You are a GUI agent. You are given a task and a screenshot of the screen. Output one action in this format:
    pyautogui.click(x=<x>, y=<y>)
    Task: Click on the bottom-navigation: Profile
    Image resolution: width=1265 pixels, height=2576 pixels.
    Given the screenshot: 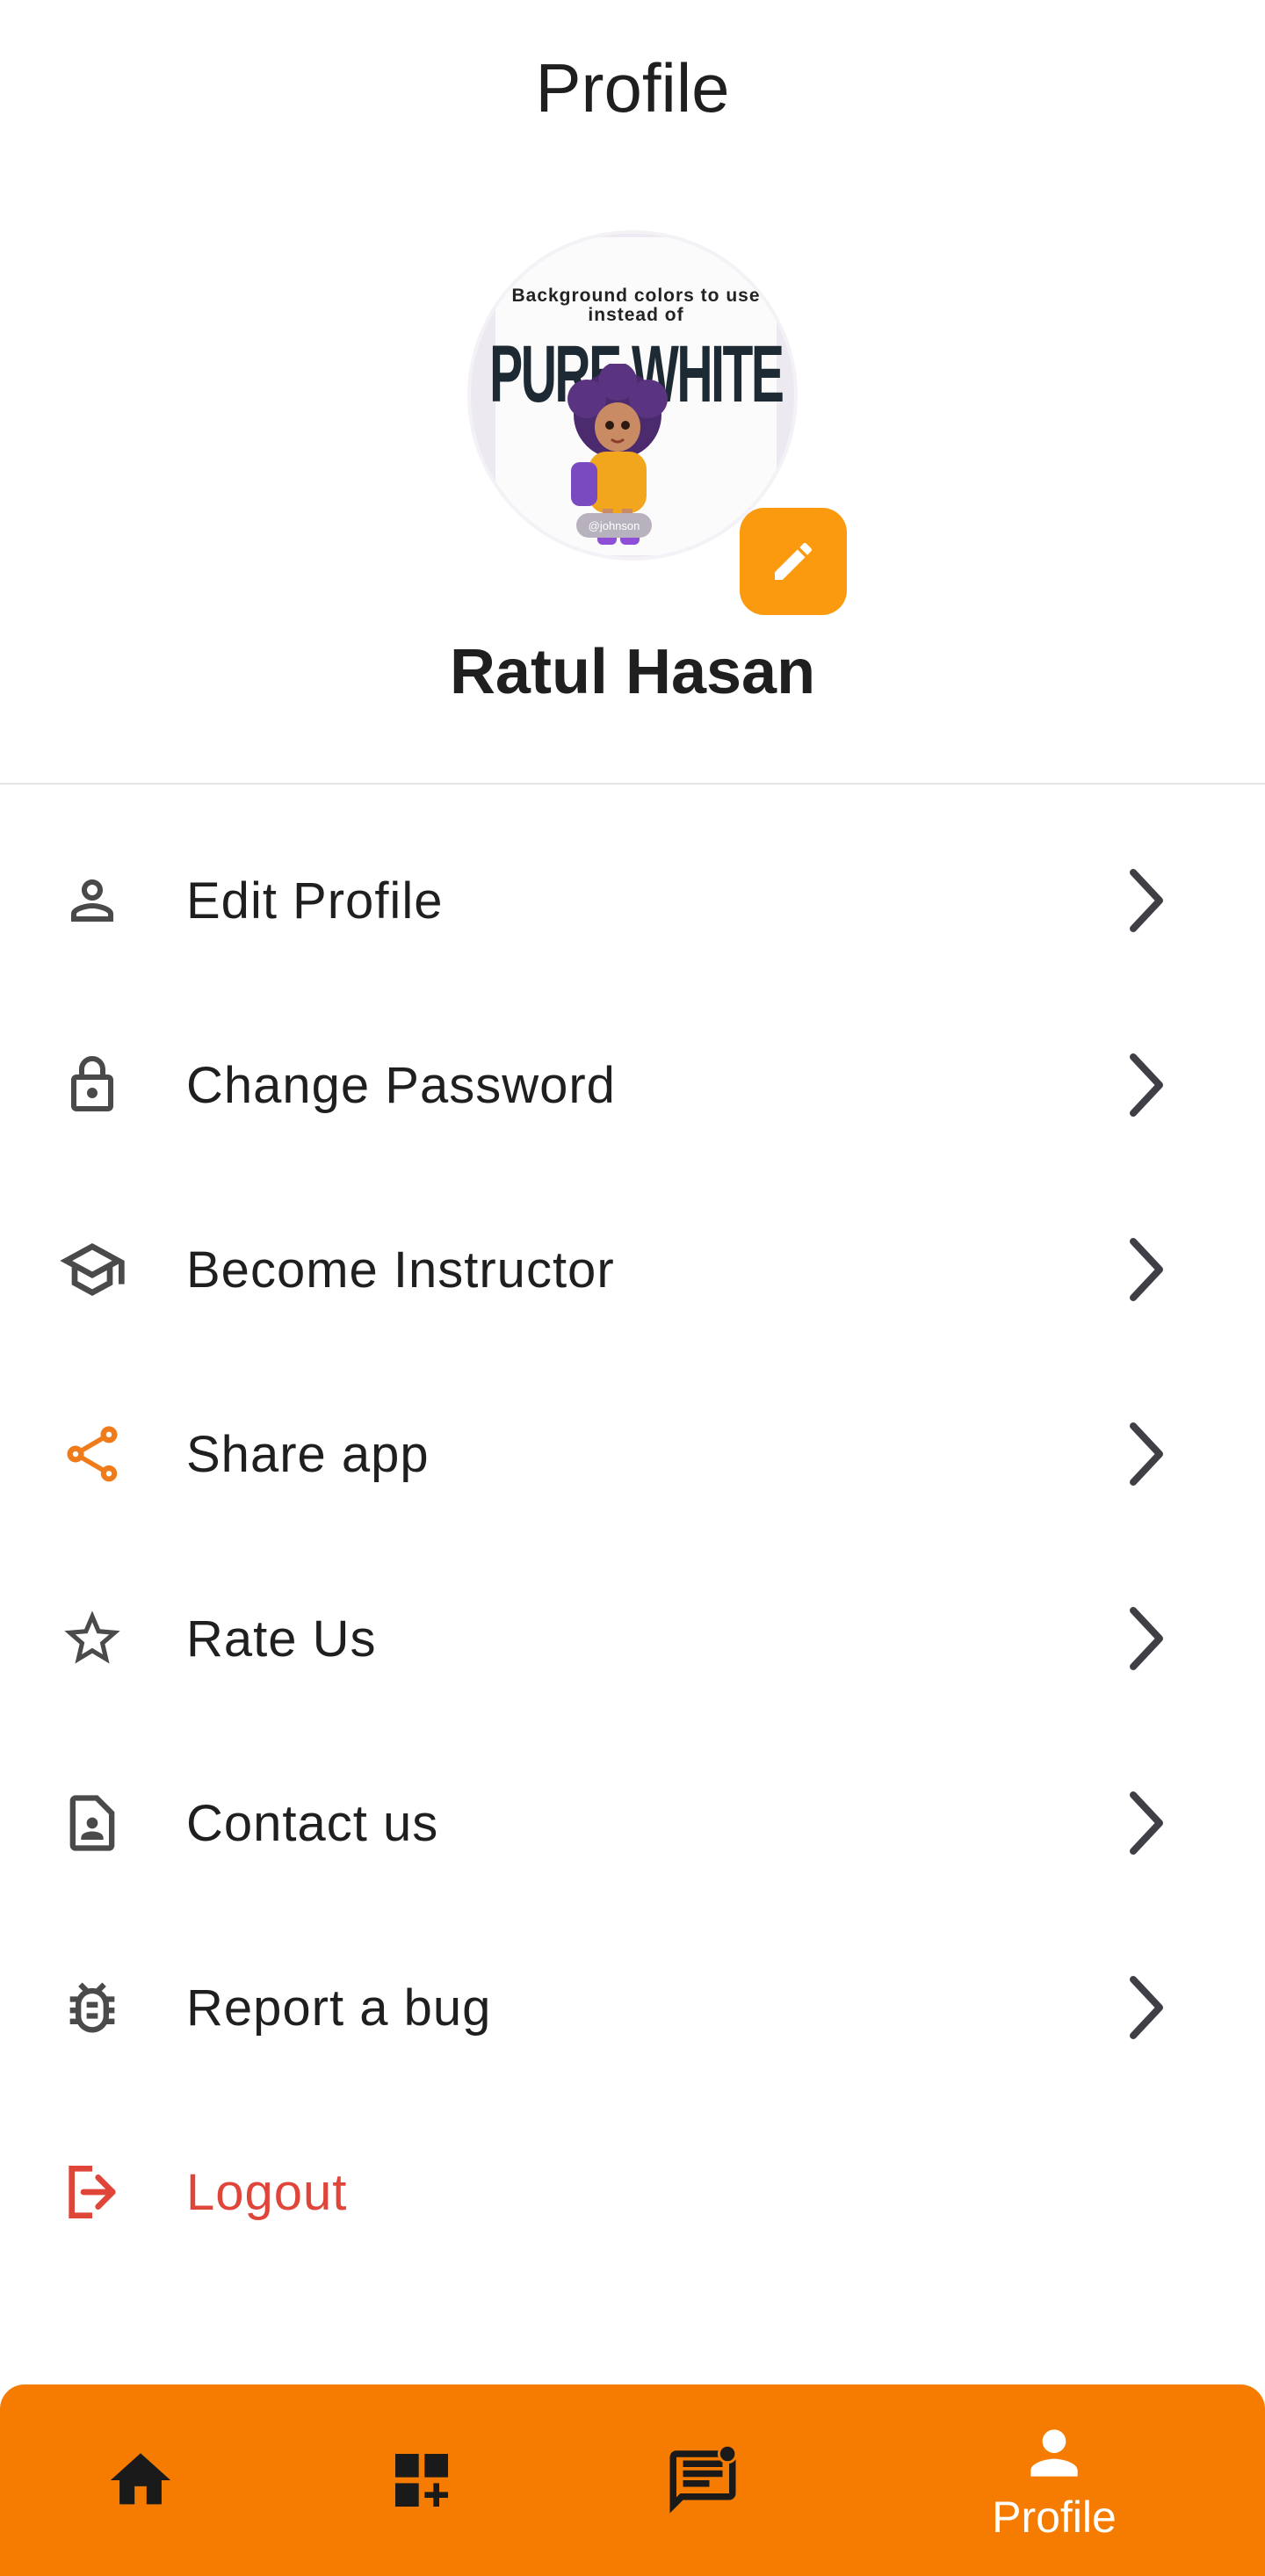 What is the action you would take?
    pyautogui.click(x=632, y=2480)
    